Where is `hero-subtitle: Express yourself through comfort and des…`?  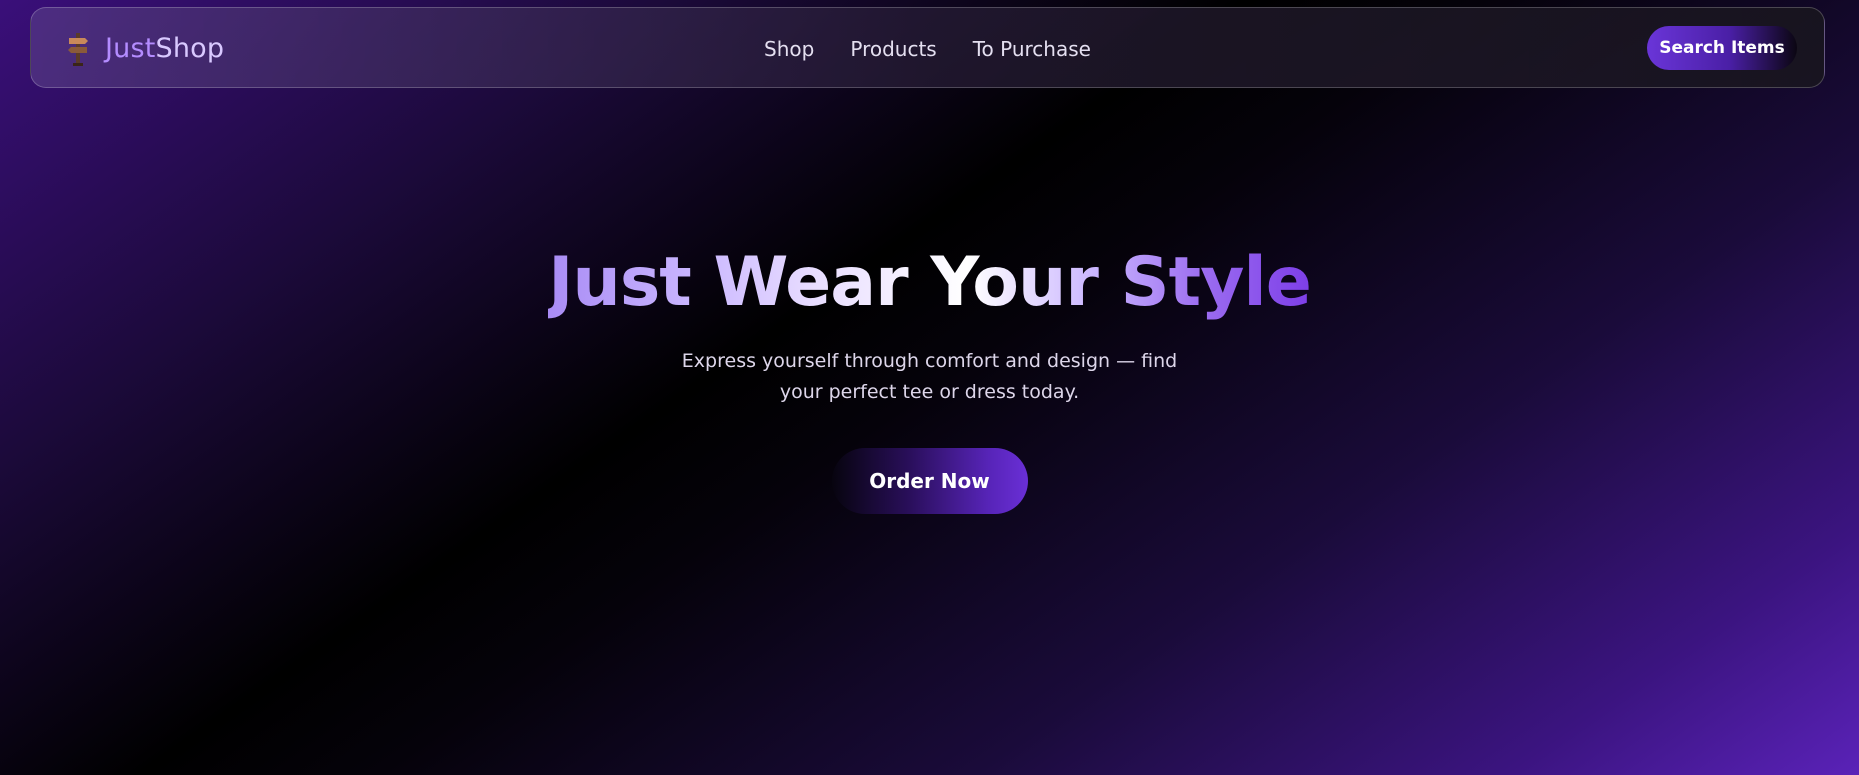
hero-subtitle: Express yourself through comfort and des… is located at coordinates (930, 377).